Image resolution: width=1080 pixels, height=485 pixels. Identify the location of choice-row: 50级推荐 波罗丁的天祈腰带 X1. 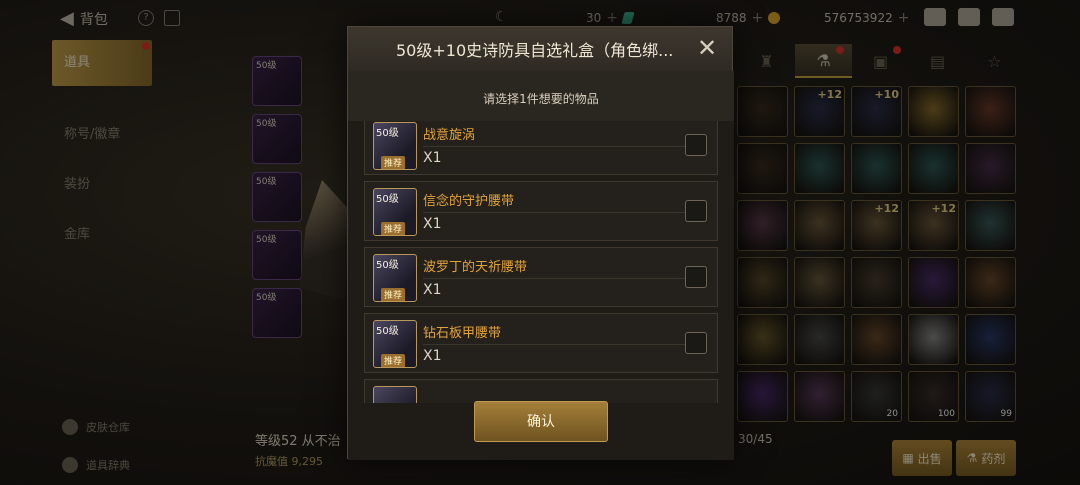
(541, 277).